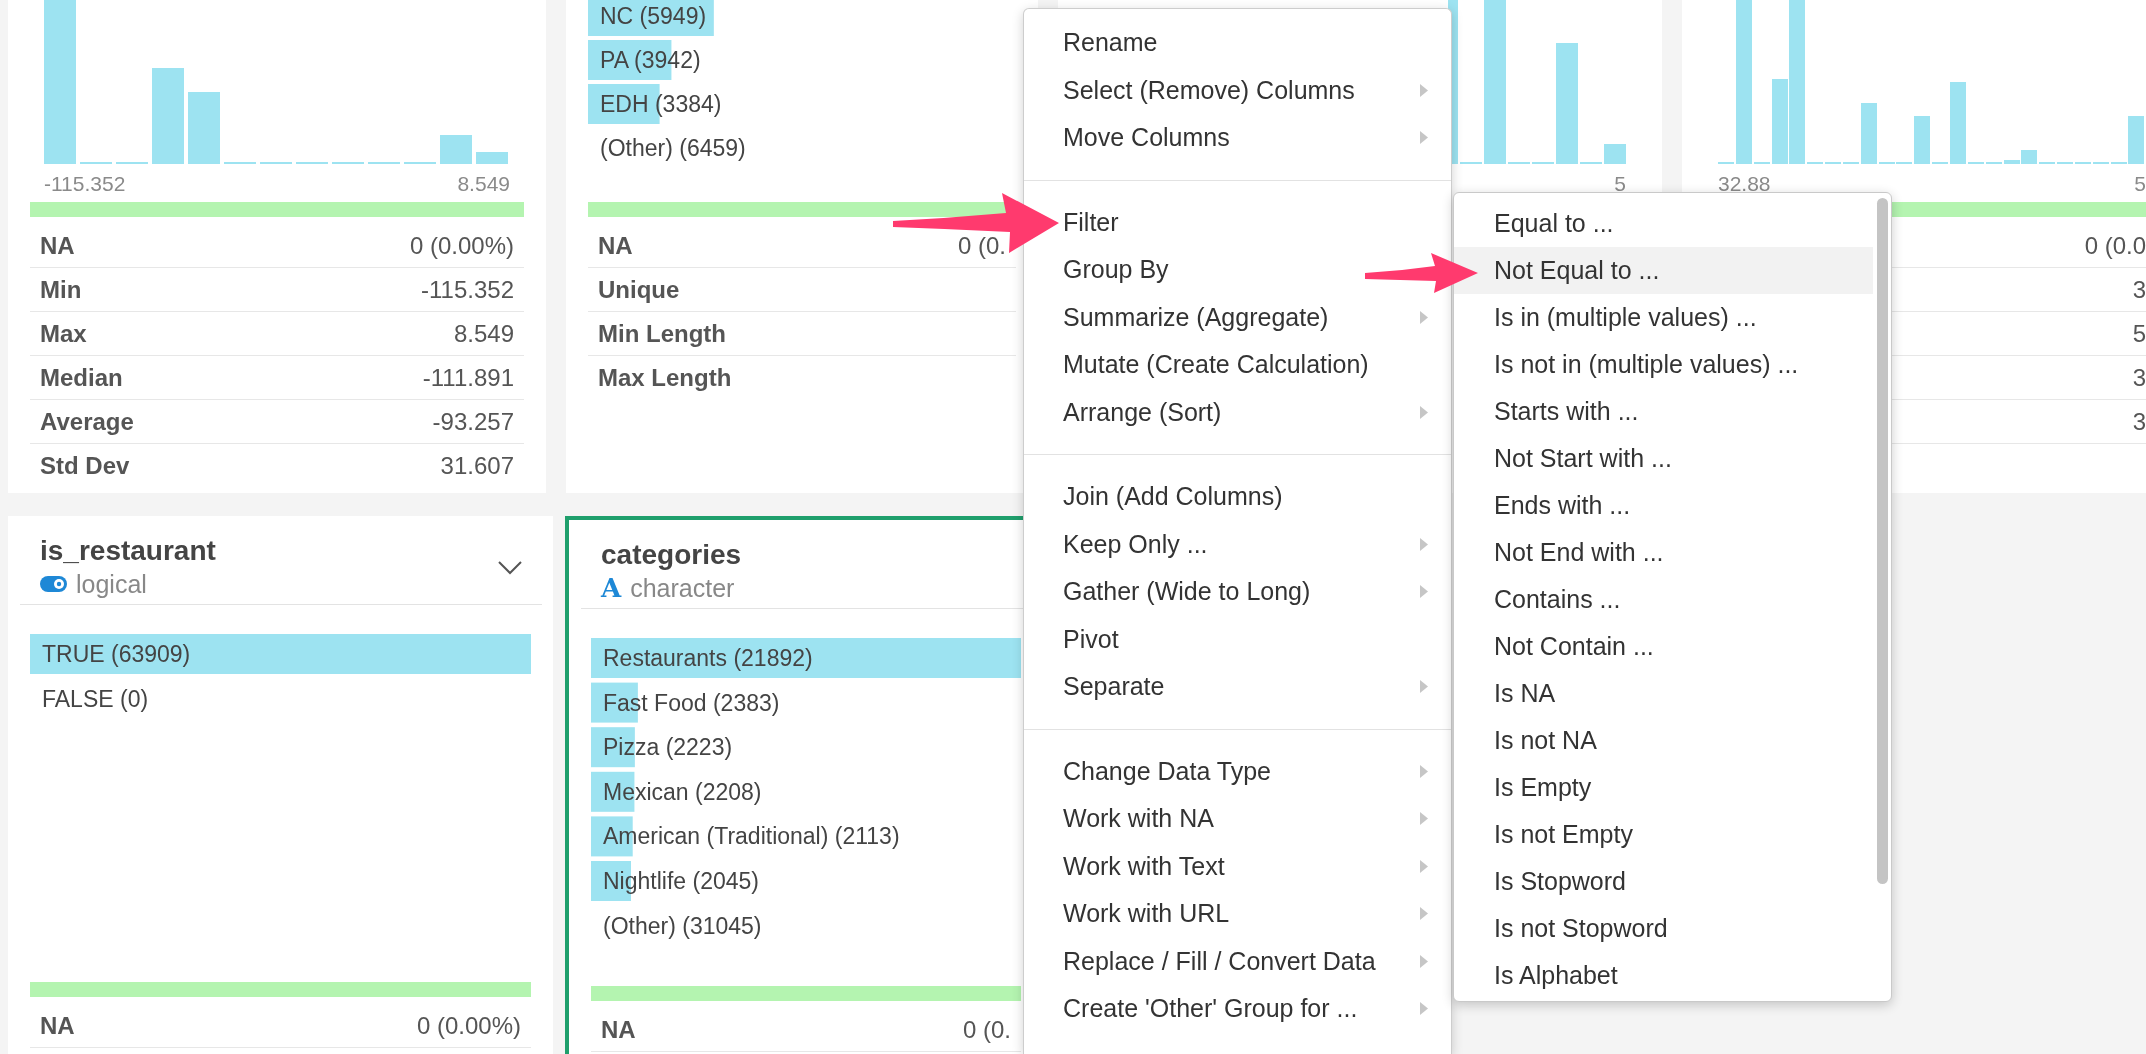  I want to click on menu-item: Is not NA, so click(1663, 740).